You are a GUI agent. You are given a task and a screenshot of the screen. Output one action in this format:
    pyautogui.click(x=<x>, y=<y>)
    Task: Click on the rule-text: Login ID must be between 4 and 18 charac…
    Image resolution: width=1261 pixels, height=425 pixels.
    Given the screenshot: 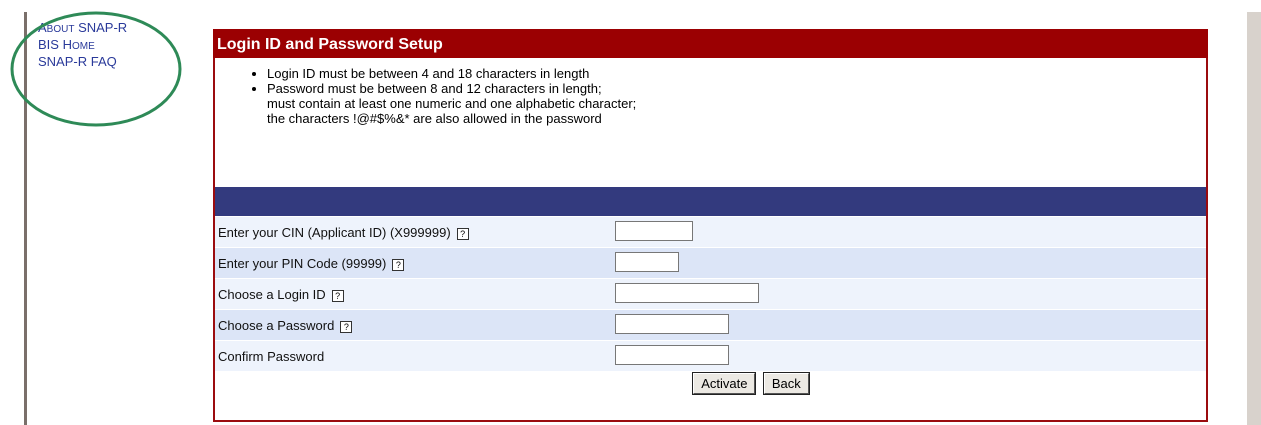 What is the action you would take?
    pyautogui.click(x=428, y=73)
    